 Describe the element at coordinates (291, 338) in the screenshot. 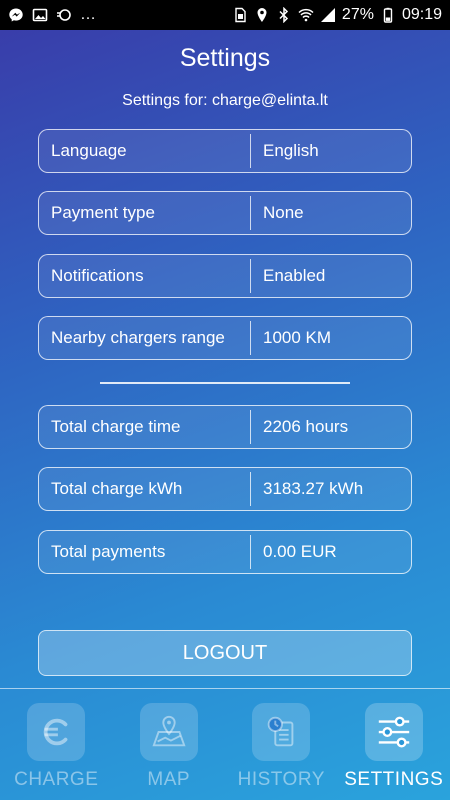

I see `setting-value: 1000 KM` at that location.